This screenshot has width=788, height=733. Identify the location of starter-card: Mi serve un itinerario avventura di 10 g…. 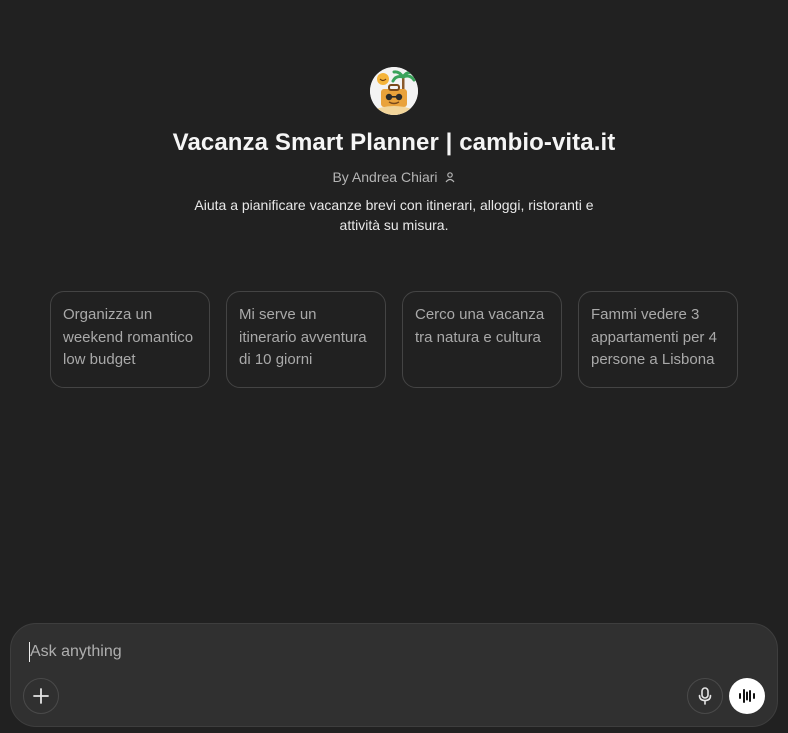
(306, 339).